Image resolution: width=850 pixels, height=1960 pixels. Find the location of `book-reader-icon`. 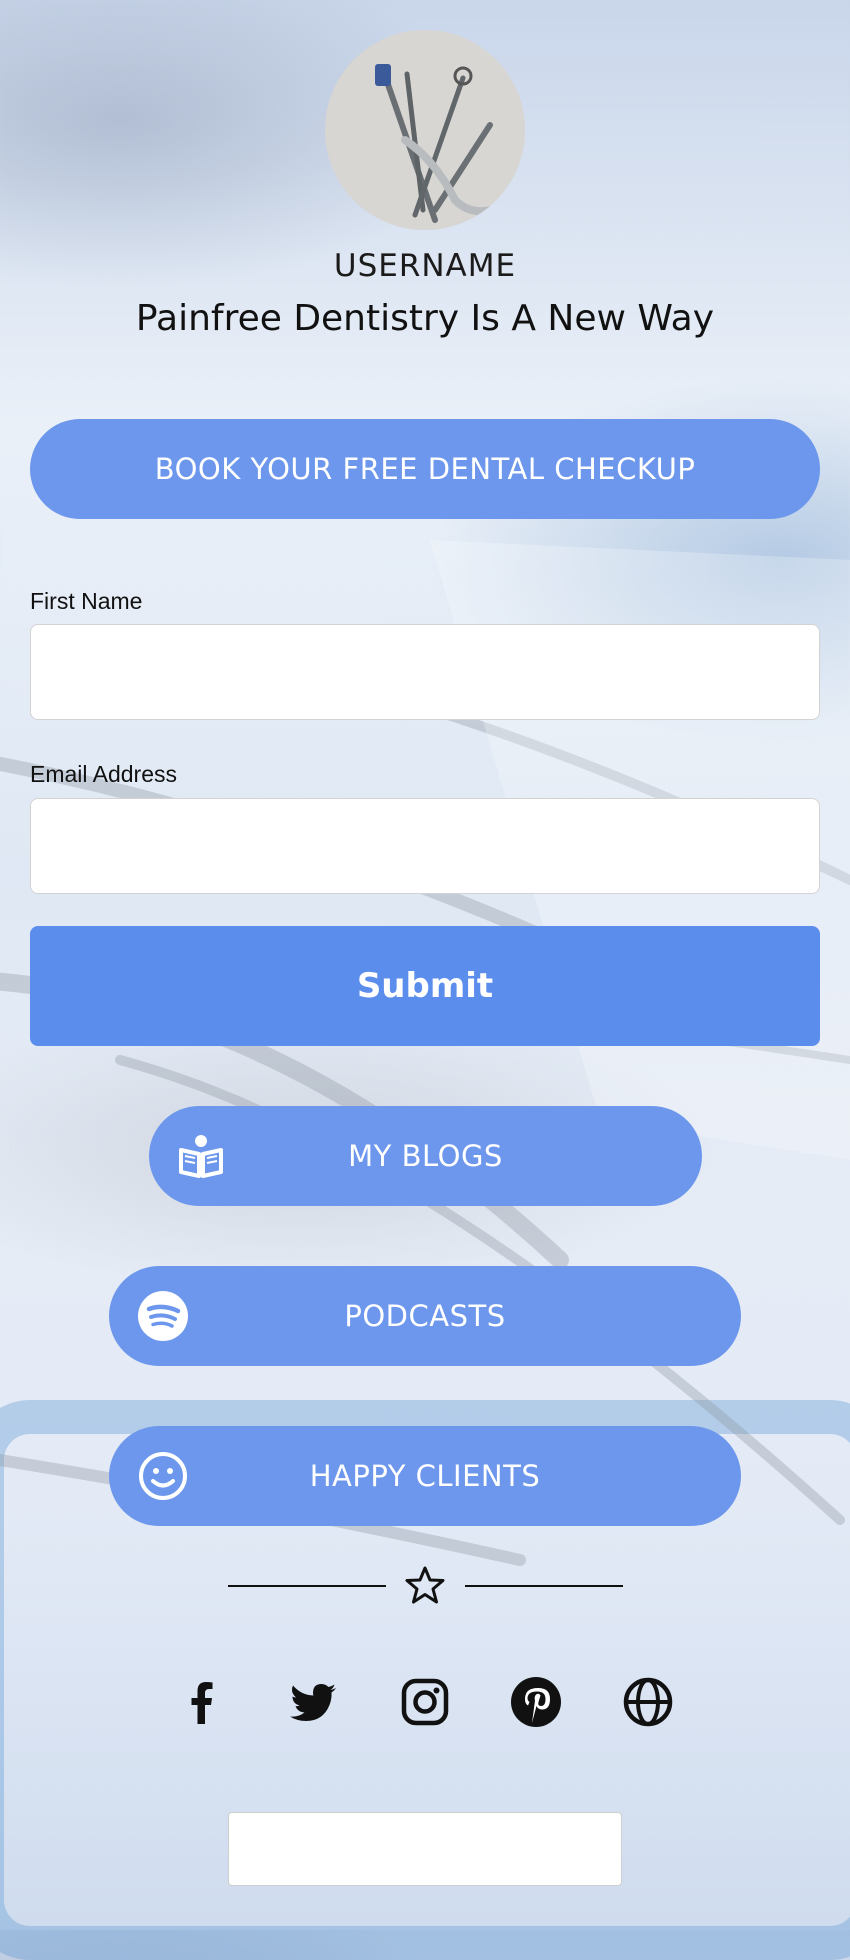

book-reader-icon is located at coordinates (201, 1156).